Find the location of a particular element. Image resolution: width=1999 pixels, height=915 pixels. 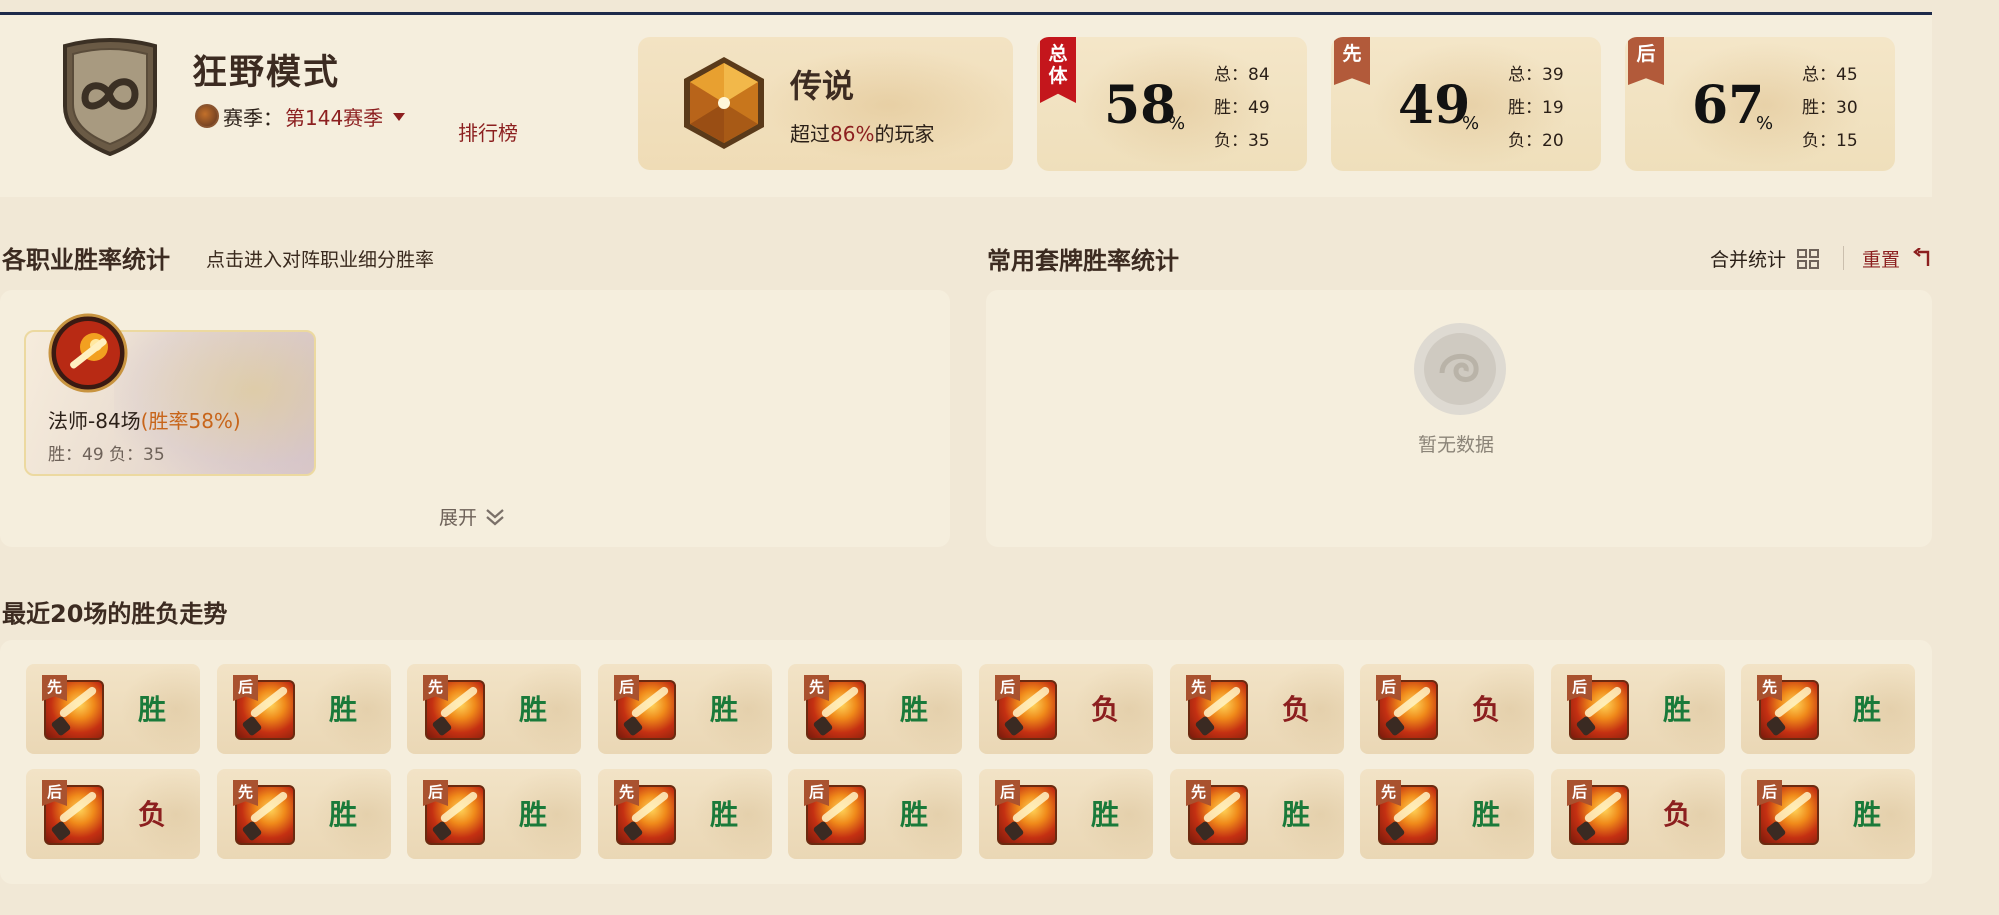

second-winrate: 67 is located at coordinates (1728, 105).